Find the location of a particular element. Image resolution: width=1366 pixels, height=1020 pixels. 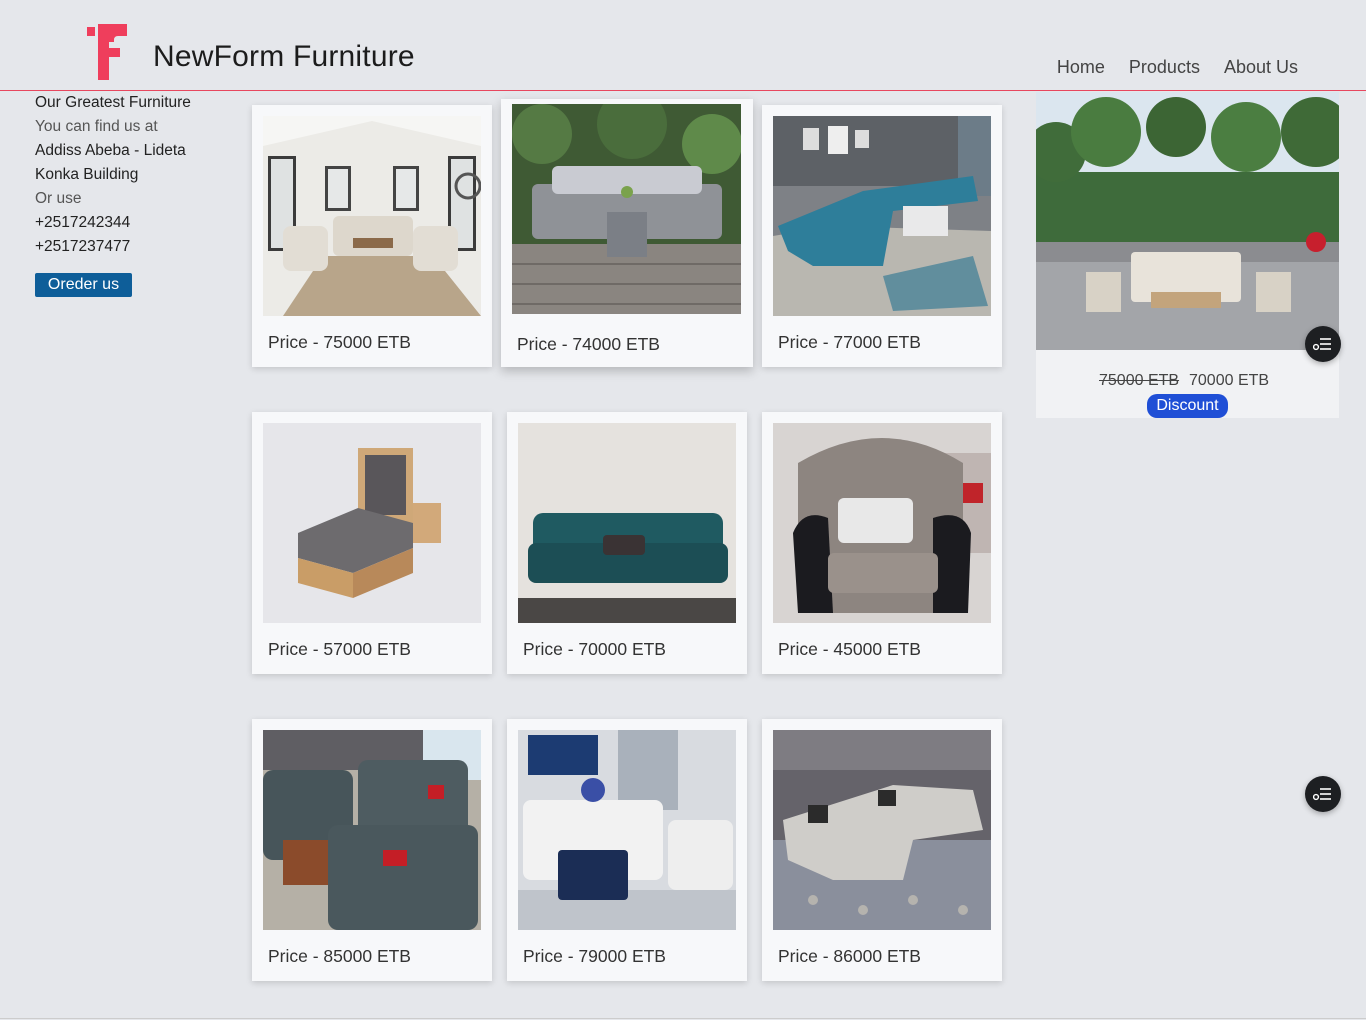

white-sofa-navy-ottoman-image is located at coordinates (627, 830).